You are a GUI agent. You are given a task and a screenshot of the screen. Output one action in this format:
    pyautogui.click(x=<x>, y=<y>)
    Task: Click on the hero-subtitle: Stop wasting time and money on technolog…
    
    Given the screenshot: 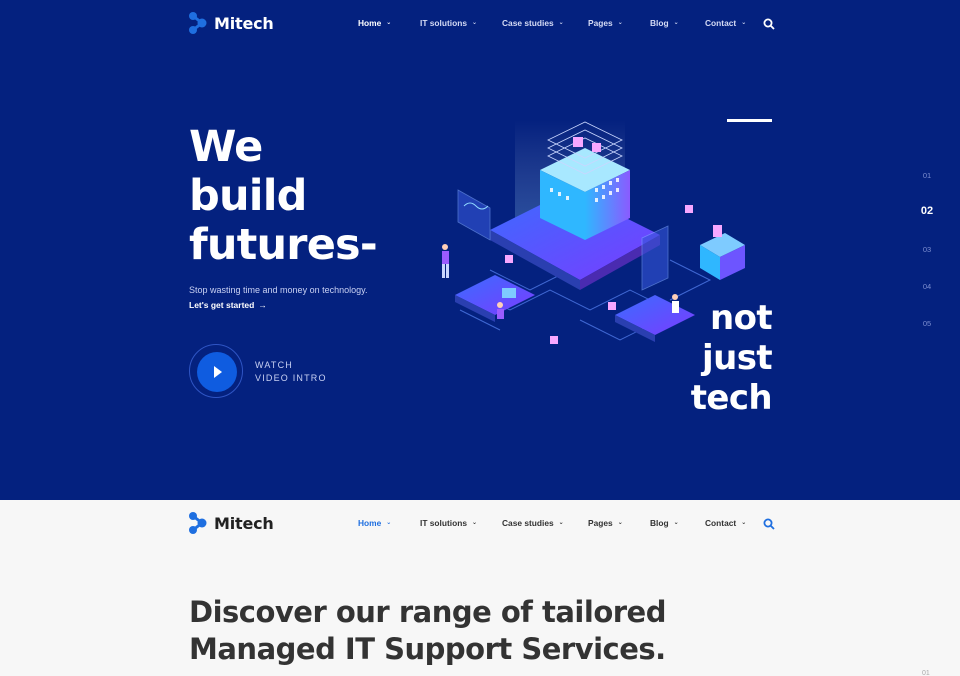 What is the action you would take?
    pyautogui.click(x=278, y=290)
    